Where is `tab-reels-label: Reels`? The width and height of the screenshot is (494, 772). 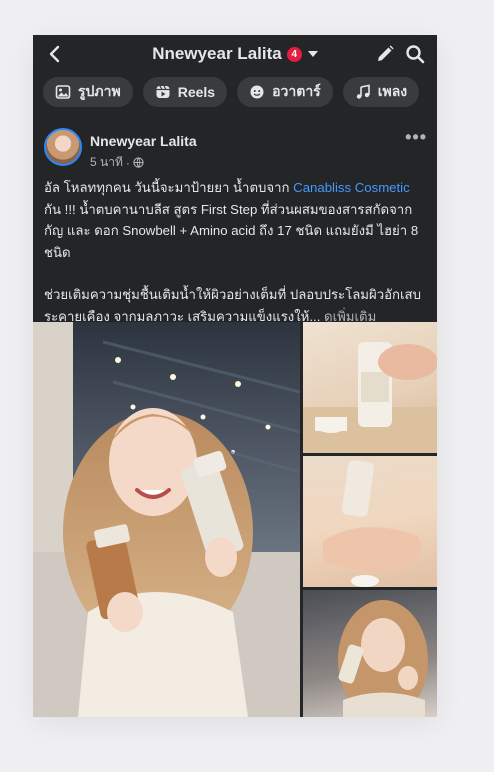 tab-reels-label: Reels is located at coordinates (196, 92).